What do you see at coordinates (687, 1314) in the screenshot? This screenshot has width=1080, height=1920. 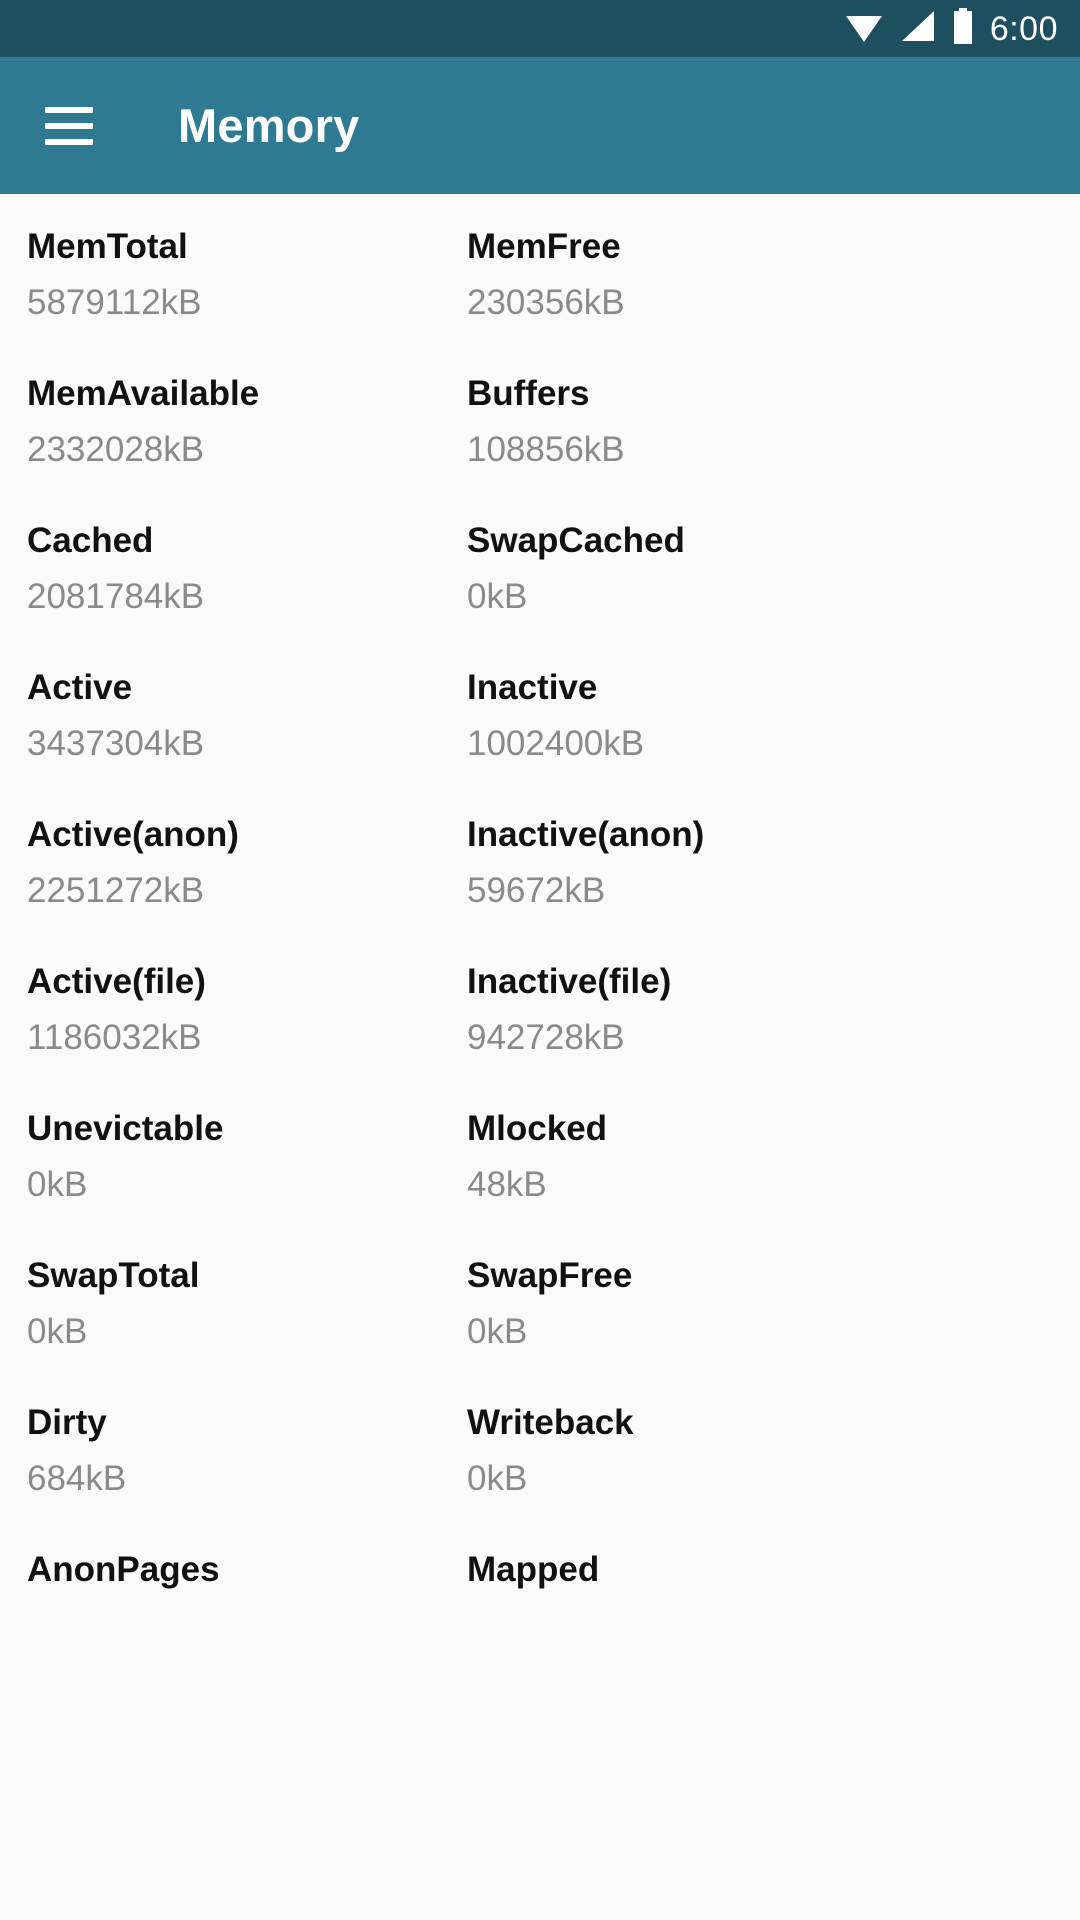 I see `meminfo-entry: SwapFree 0kB` at bounding box center [687, 1314].